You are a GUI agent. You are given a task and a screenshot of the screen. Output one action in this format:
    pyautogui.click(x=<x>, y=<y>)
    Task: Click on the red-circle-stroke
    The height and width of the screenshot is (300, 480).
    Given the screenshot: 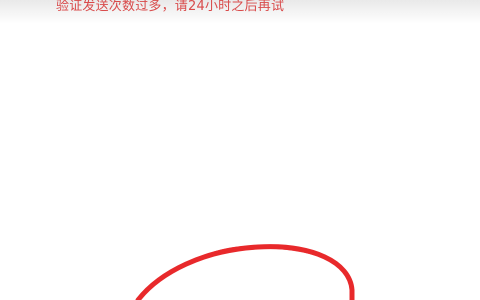 What is the action you would take?
    pyautogui.click(x=245, y=272)
    